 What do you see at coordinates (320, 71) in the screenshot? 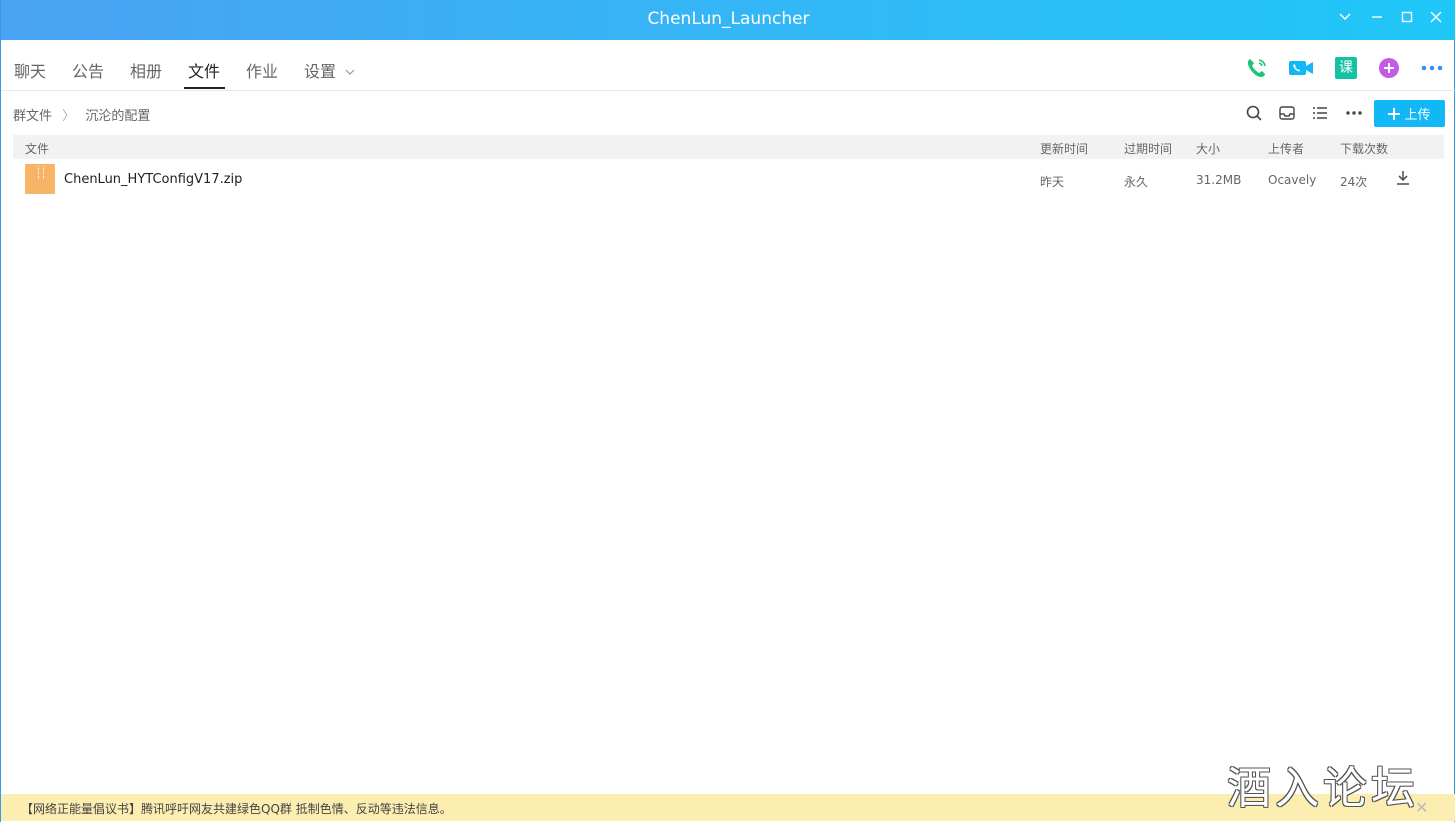
I see `tab-settings-label: 设置` at bounding box center [320, 71].